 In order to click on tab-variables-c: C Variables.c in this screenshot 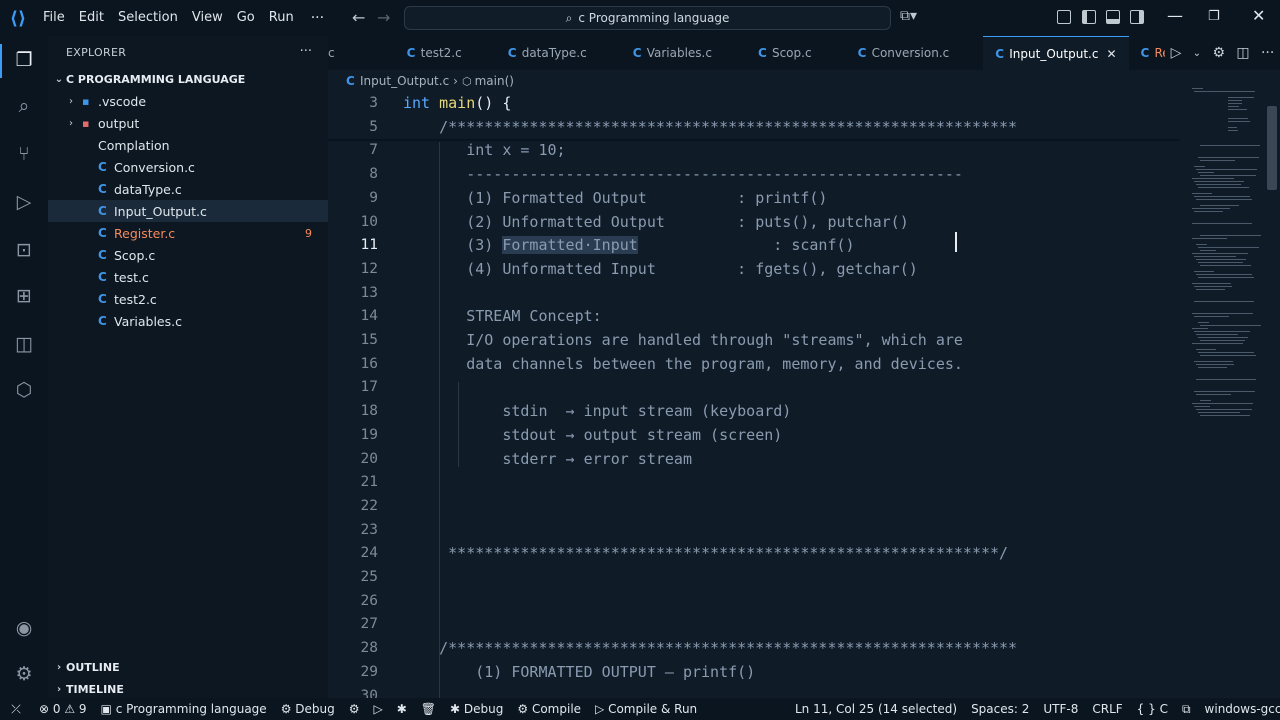, I will do `click(683, 53)`.